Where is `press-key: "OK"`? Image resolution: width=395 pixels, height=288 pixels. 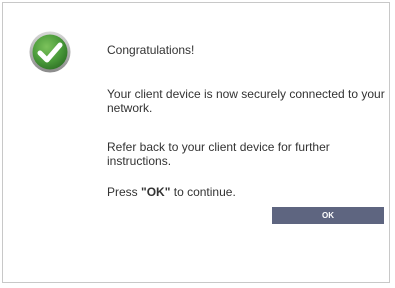
press-key: "OK" is located at coordinates (156, 192).